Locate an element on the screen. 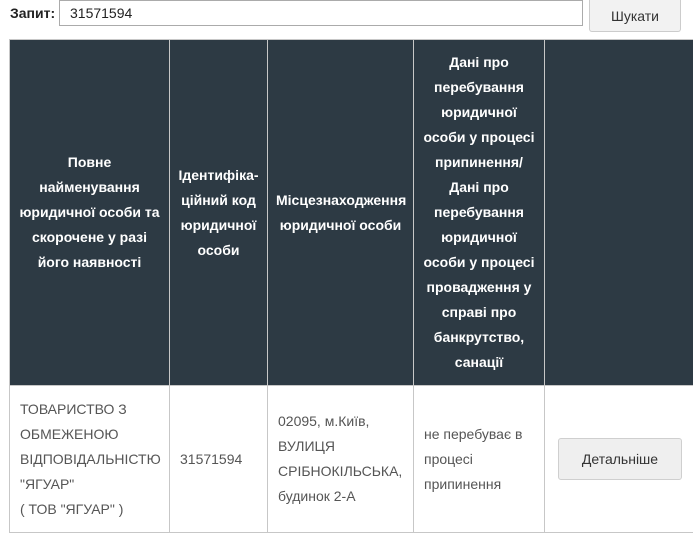 The width and height of the screenshot is (693, 544). name-line: ОБМЕЖЕНОЮ is located at coordinates (69, 433).